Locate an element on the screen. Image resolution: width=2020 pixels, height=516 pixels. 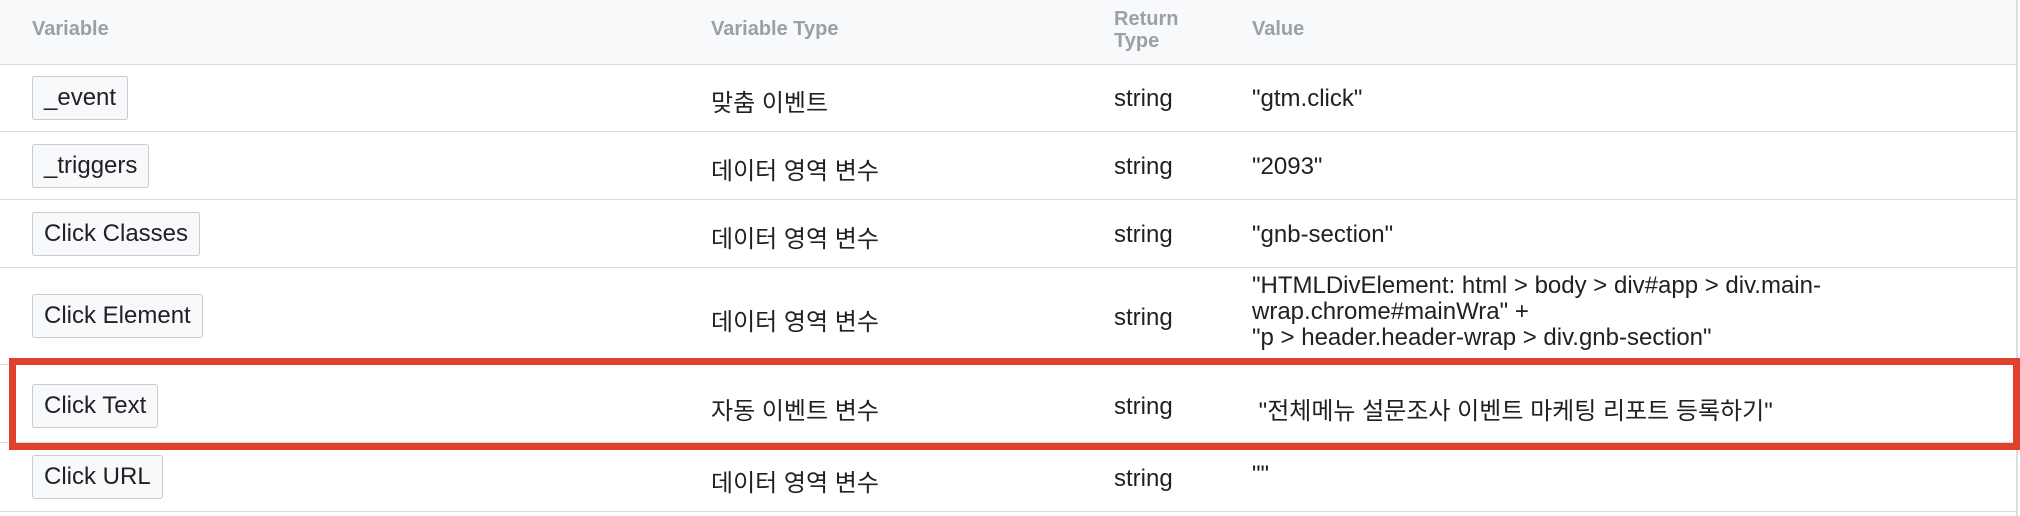
value-cell: "gtm.click" is located at coordinates (1307, 98).